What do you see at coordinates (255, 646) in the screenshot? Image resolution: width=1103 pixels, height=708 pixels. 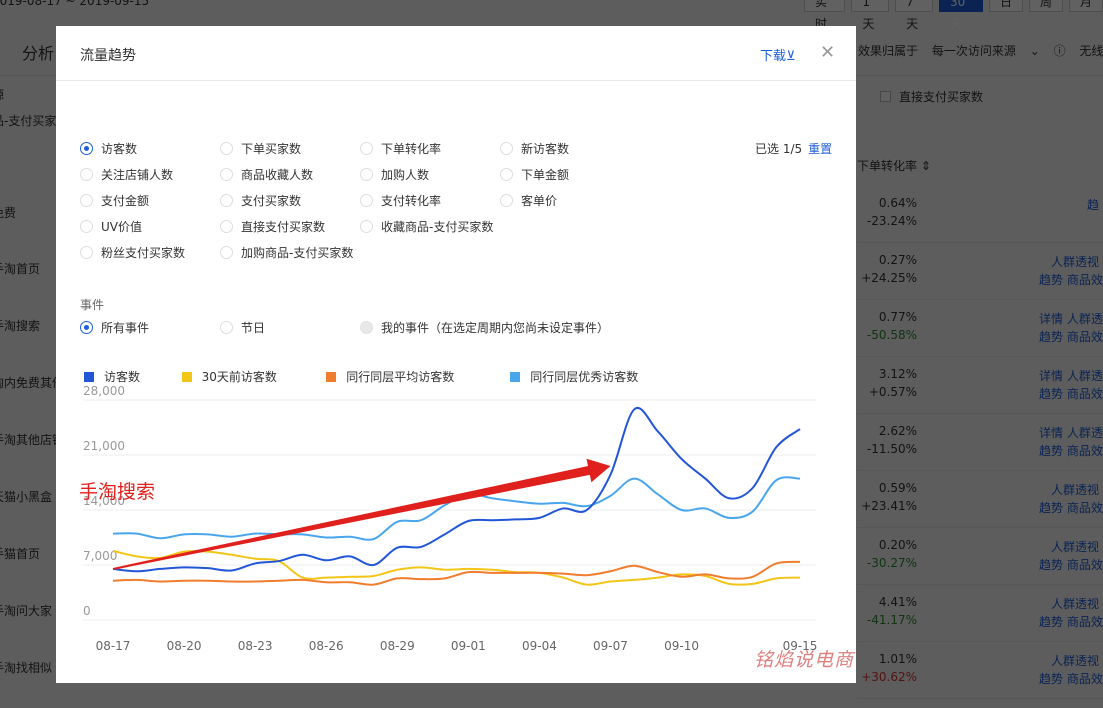 I see `x-tick-label: 08-23` at bounding box center [255, 646].